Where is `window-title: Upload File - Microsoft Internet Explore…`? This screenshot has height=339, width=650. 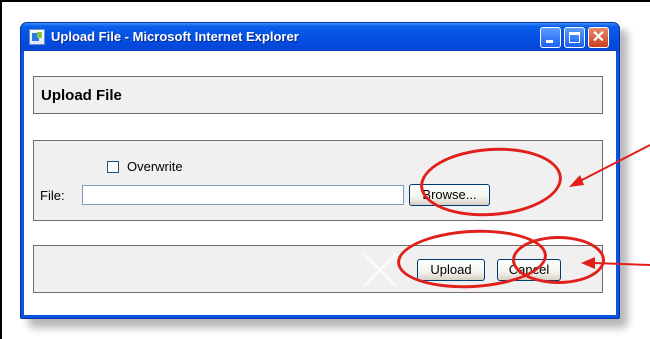 window-title: Upload File - Microsoft Internet Explore… is located at coordinates (175, 36).